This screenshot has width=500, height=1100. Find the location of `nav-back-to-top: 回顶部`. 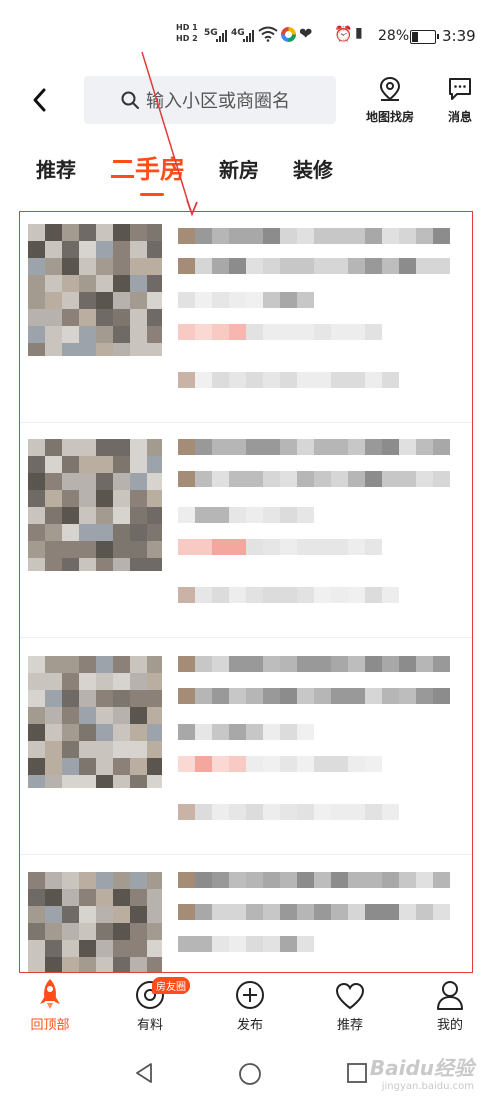

nav-back-to-top: 回顶部 is located at coordinates (50, 1009).